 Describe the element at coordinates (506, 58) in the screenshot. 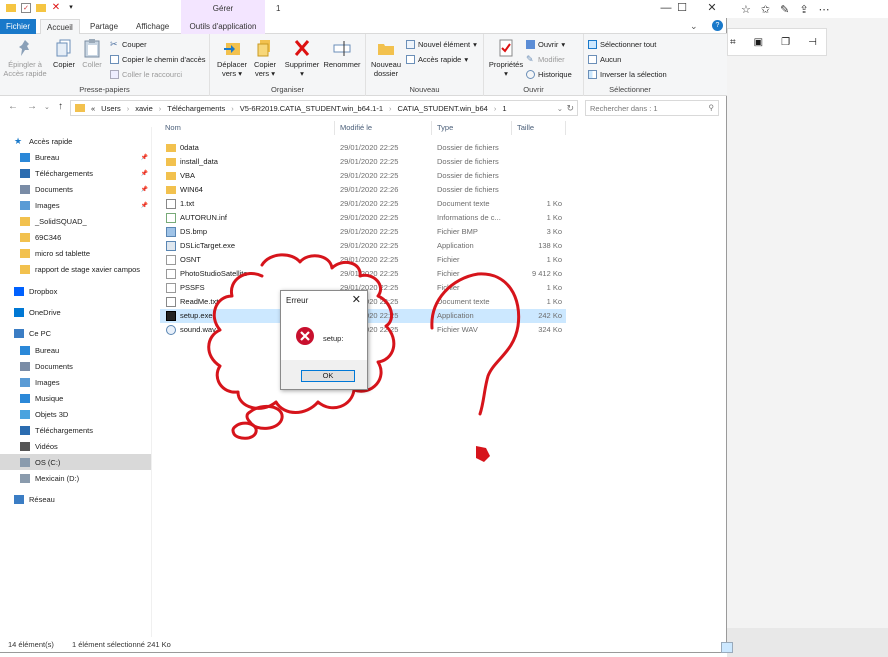

I see `properties-button: Propriétés ▾` at that location.